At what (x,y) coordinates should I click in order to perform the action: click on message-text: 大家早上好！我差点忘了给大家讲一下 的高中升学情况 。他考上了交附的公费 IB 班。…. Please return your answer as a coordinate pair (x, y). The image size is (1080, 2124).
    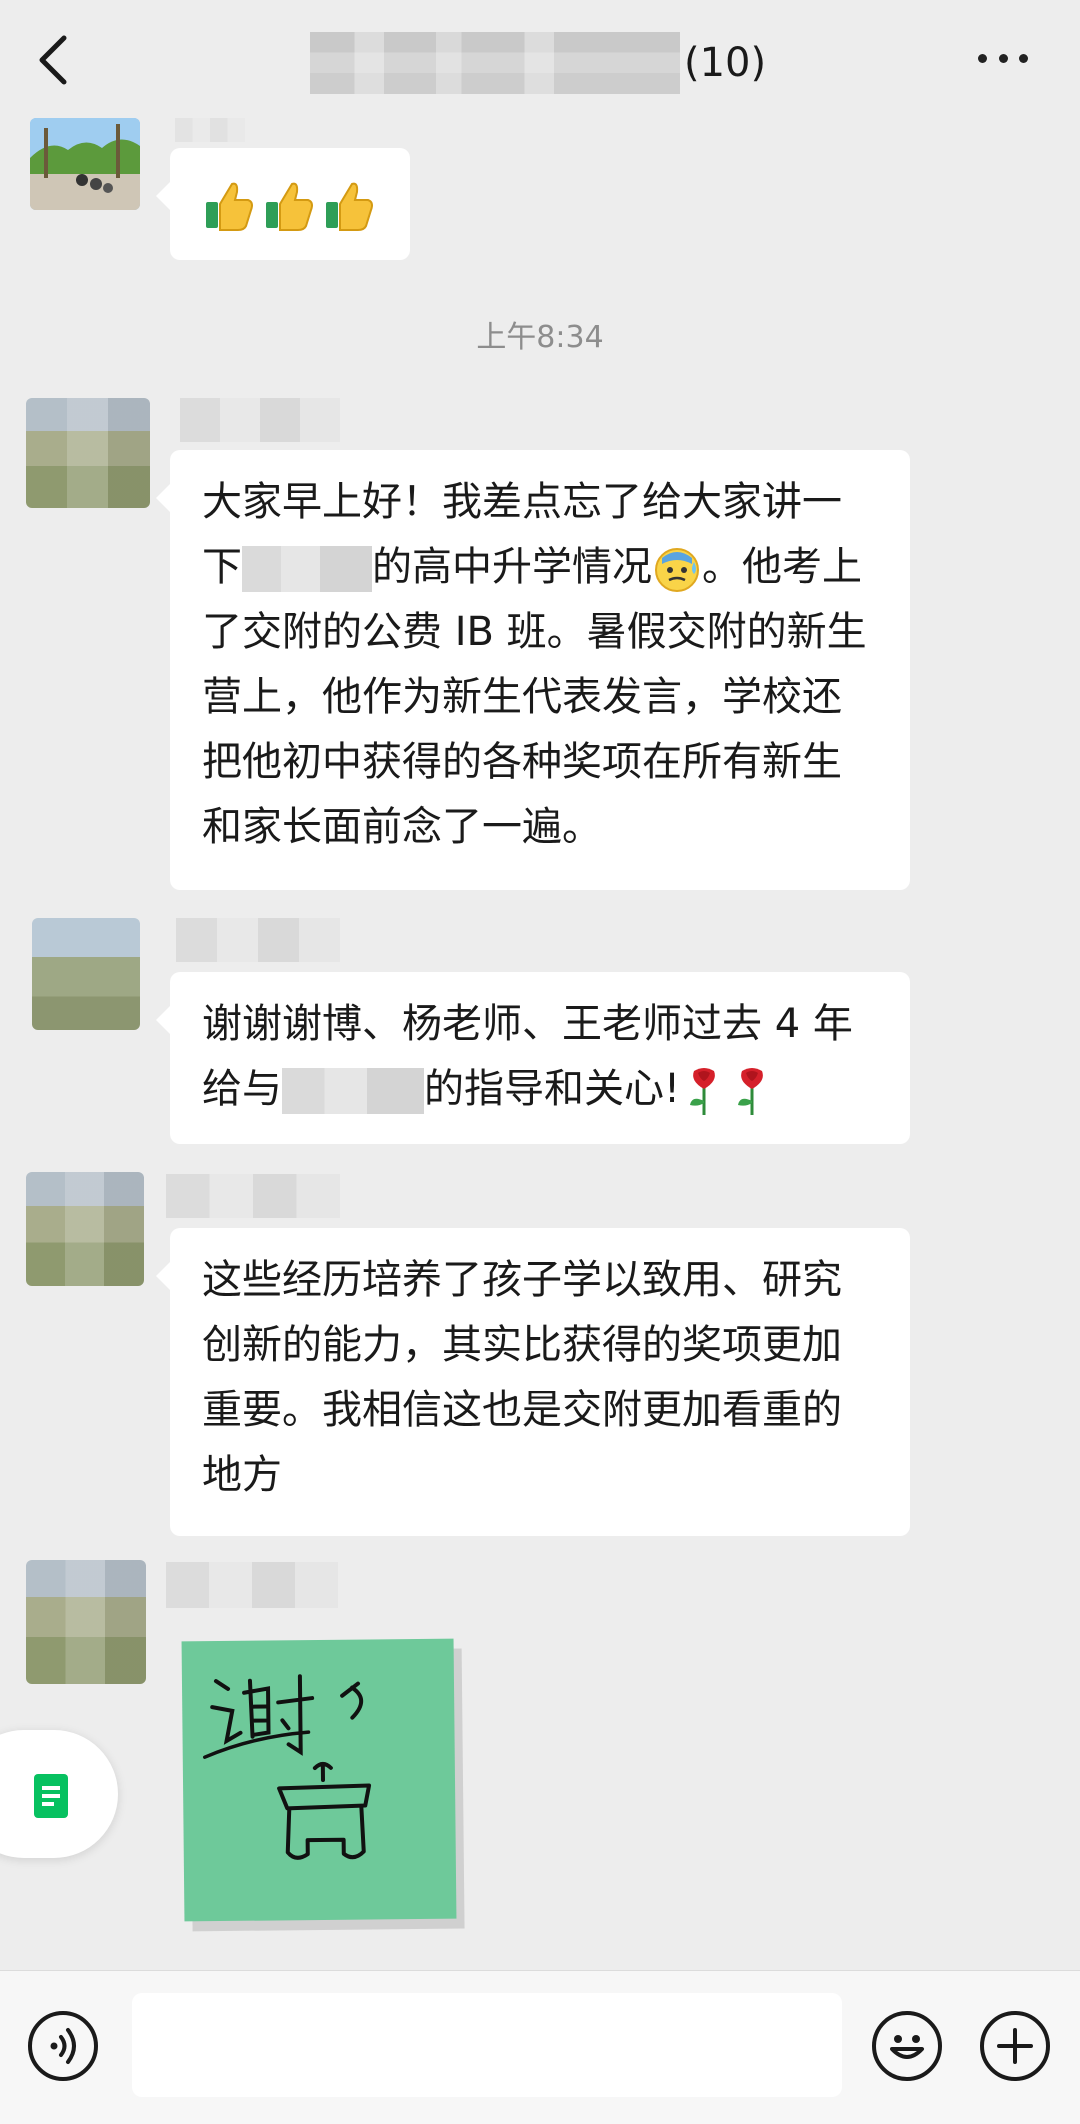
    Looking at the image, I should click on (534, 664).